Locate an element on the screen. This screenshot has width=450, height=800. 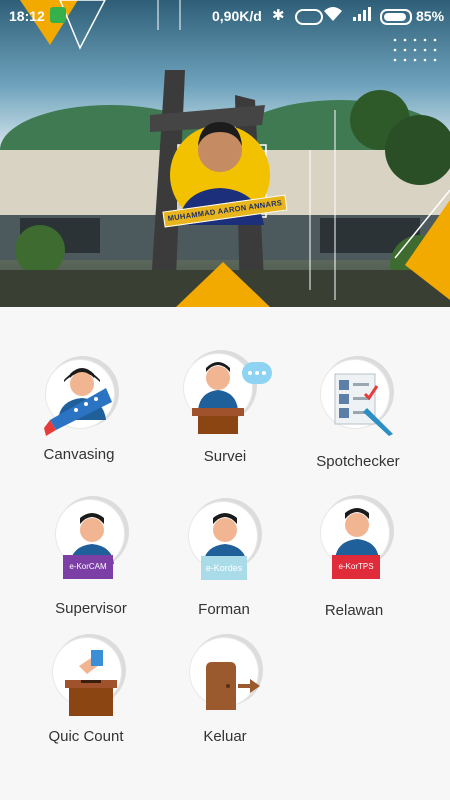
supervisor-sign: e-KorCAM is located at coordinates (88, 567).